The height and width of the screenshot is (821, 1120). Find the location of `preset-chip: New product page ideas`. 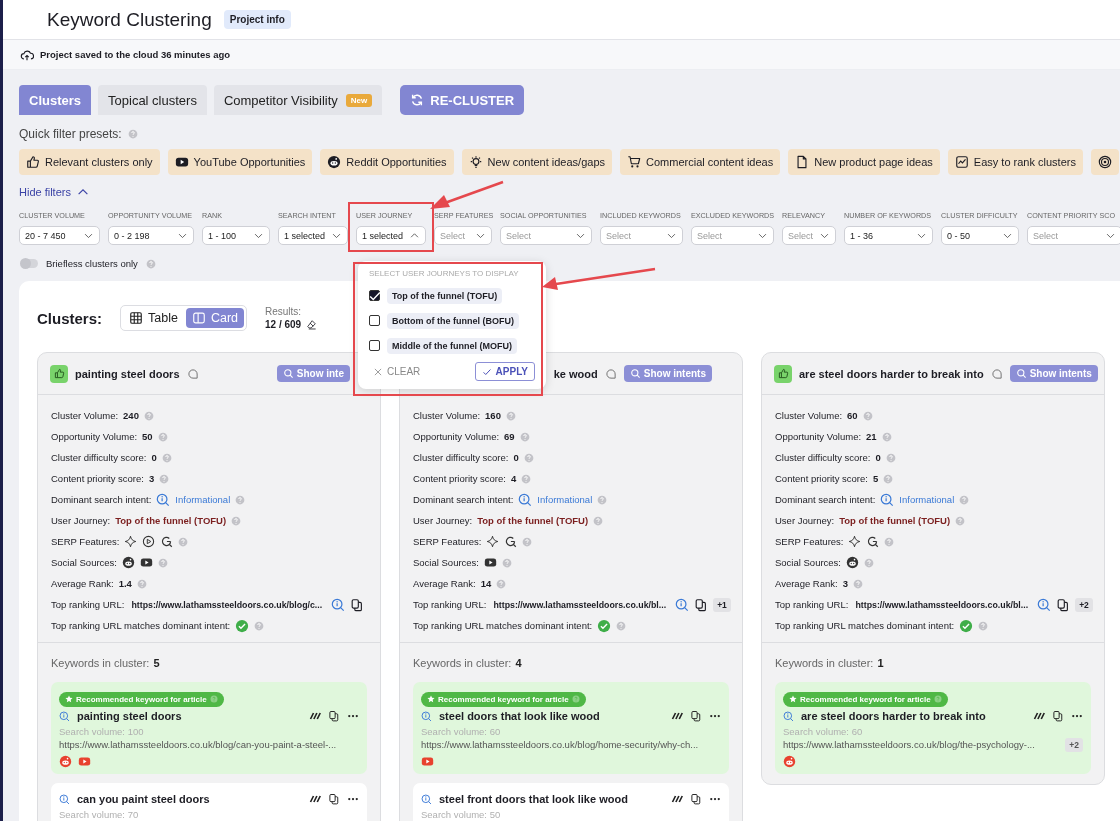

preset-chip: New product page ideas is located at coordinates (864, 162).